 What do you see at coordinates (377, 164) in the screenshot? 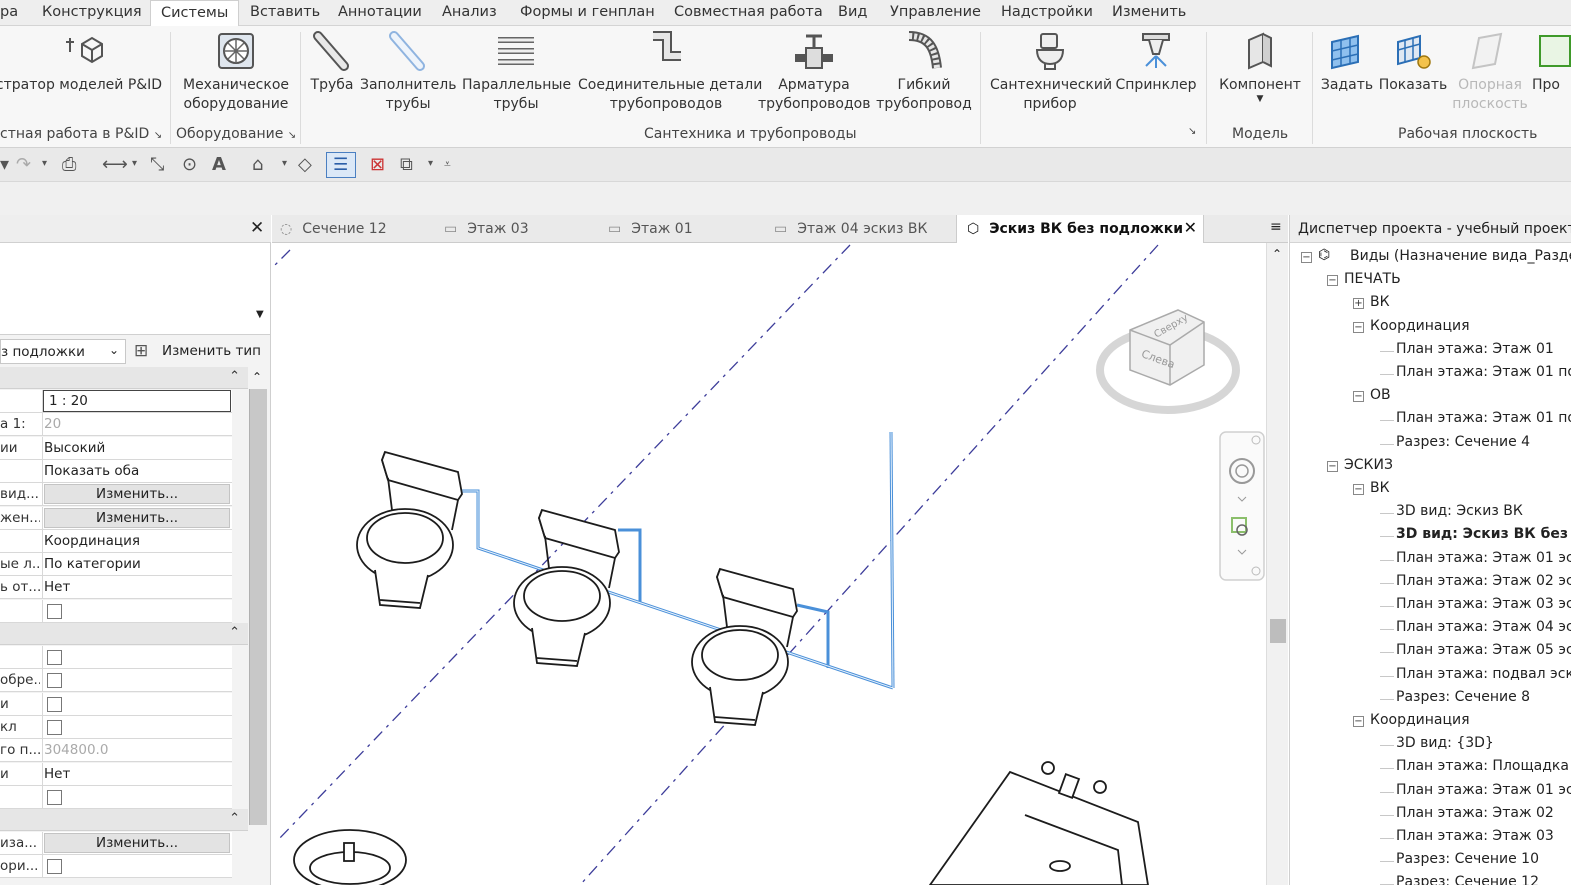
I see `close-hidden-windows-icon: ⊠` at bounding box center [377, 164].